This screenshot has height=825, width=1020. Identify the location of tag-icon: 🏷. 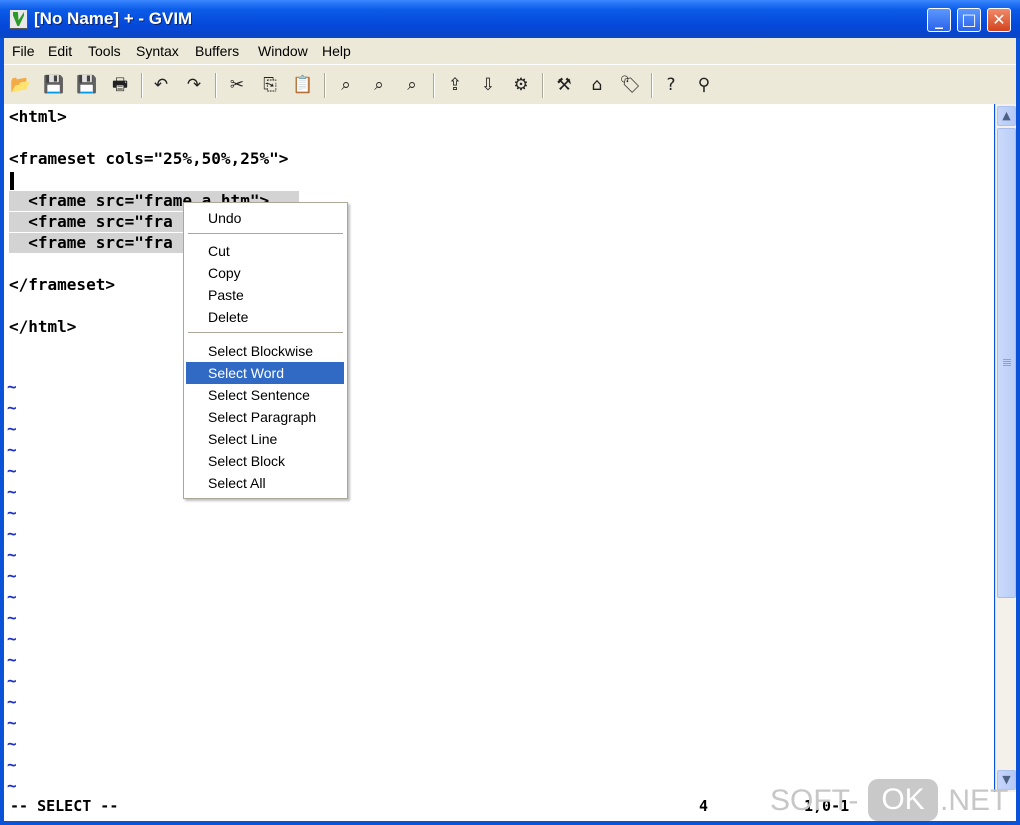
(630, 85).